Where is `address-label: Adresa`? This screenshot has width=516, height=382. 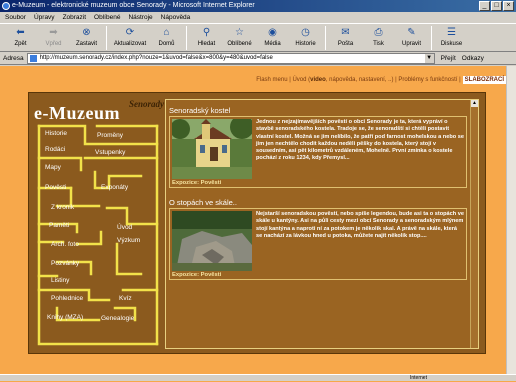 address-label: Adresa is located at coordinates (13, 58).